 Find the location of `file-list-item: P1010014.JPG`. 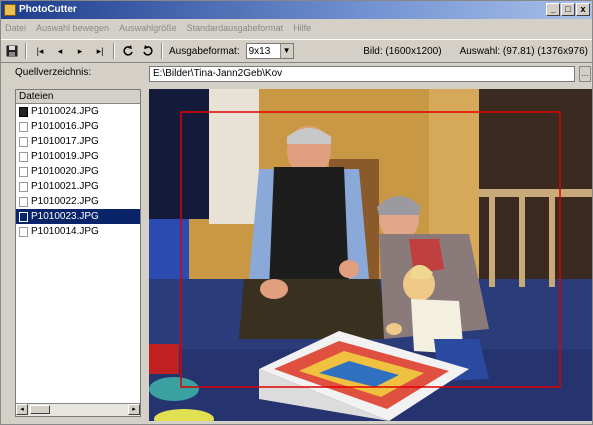

file-list-item: P1010014.JPG is located at coordinates (78, 231).